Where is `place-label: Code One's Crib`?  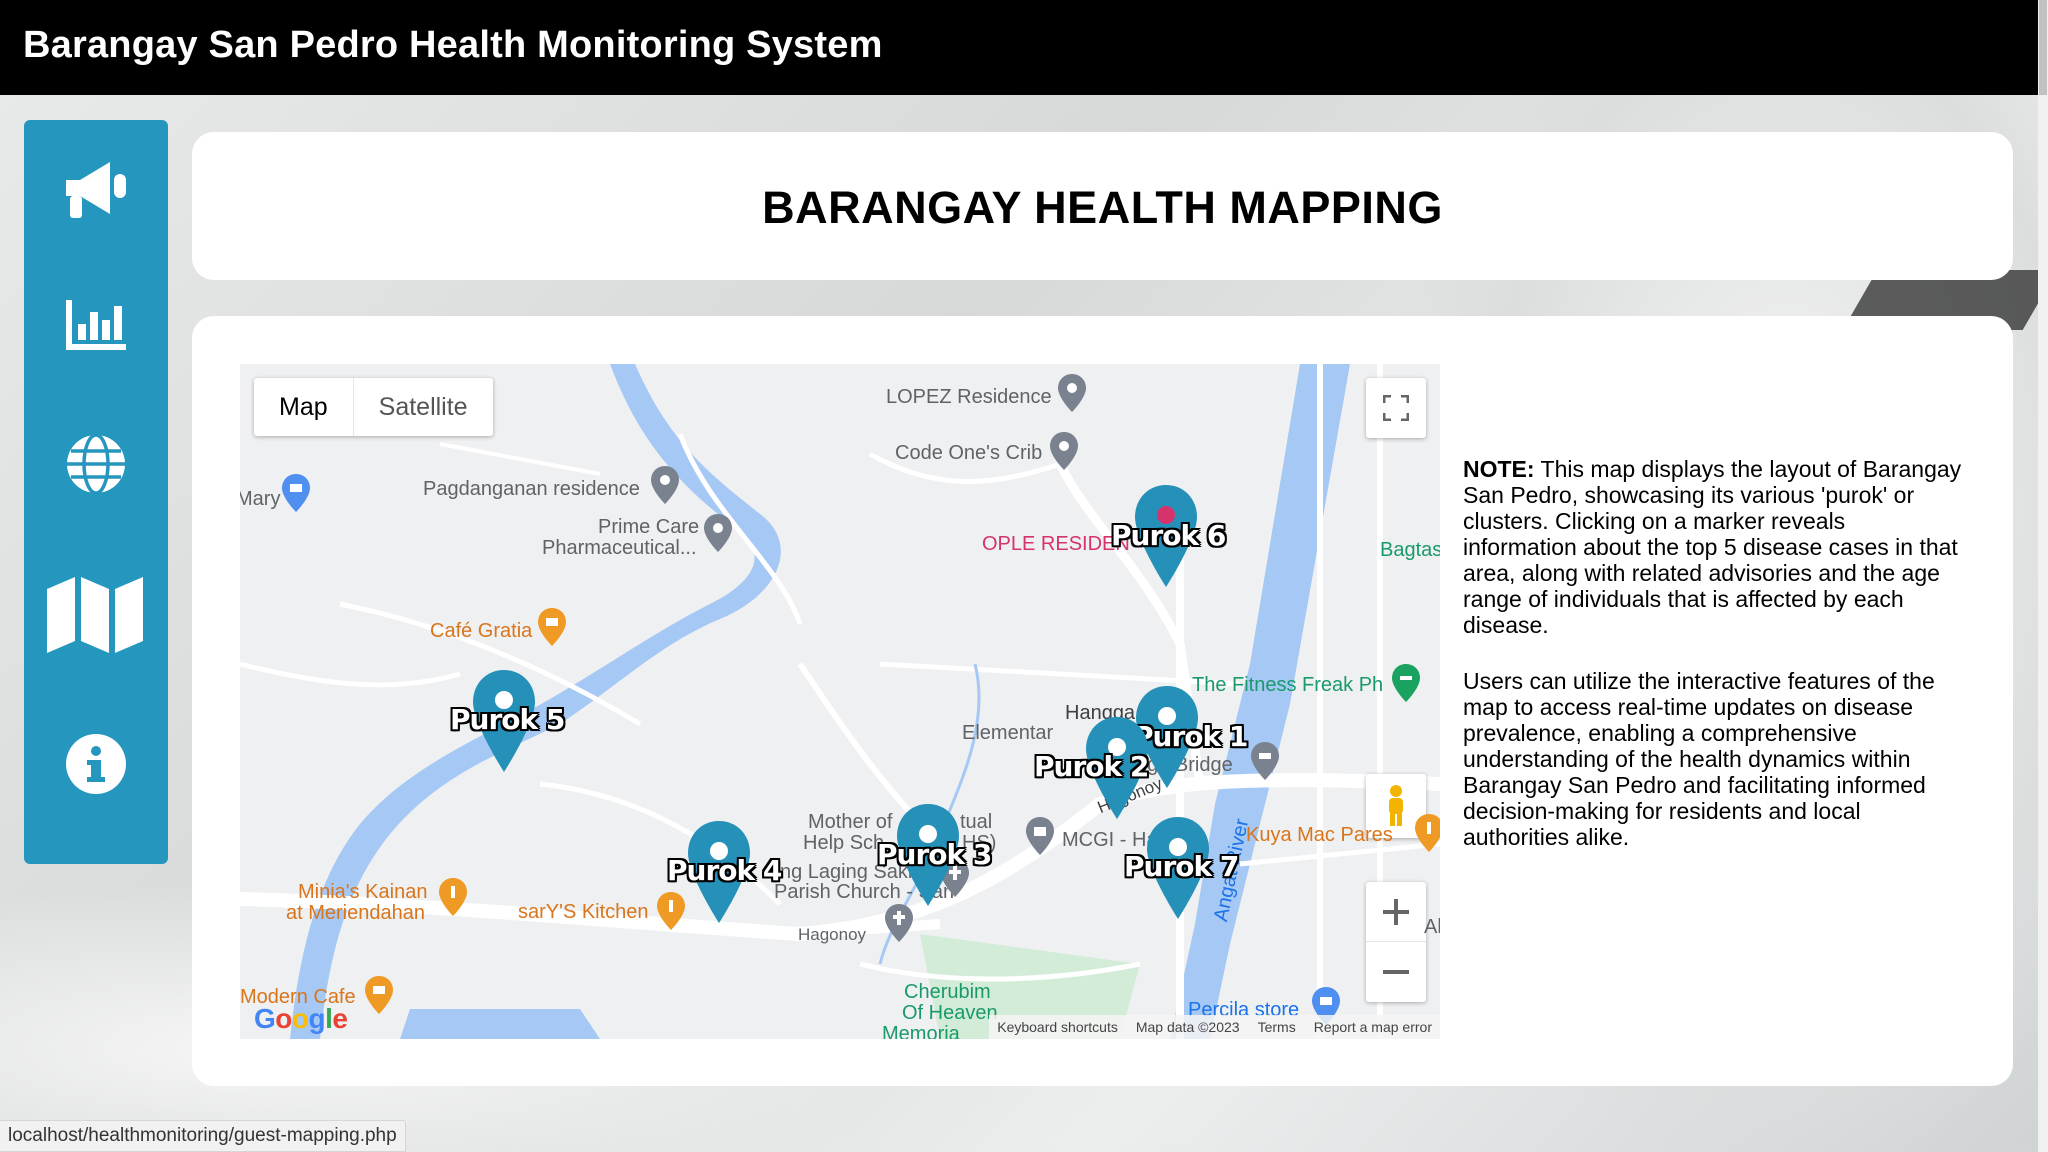 place-label: Code One's Crib is located at coordinates (969, 453).